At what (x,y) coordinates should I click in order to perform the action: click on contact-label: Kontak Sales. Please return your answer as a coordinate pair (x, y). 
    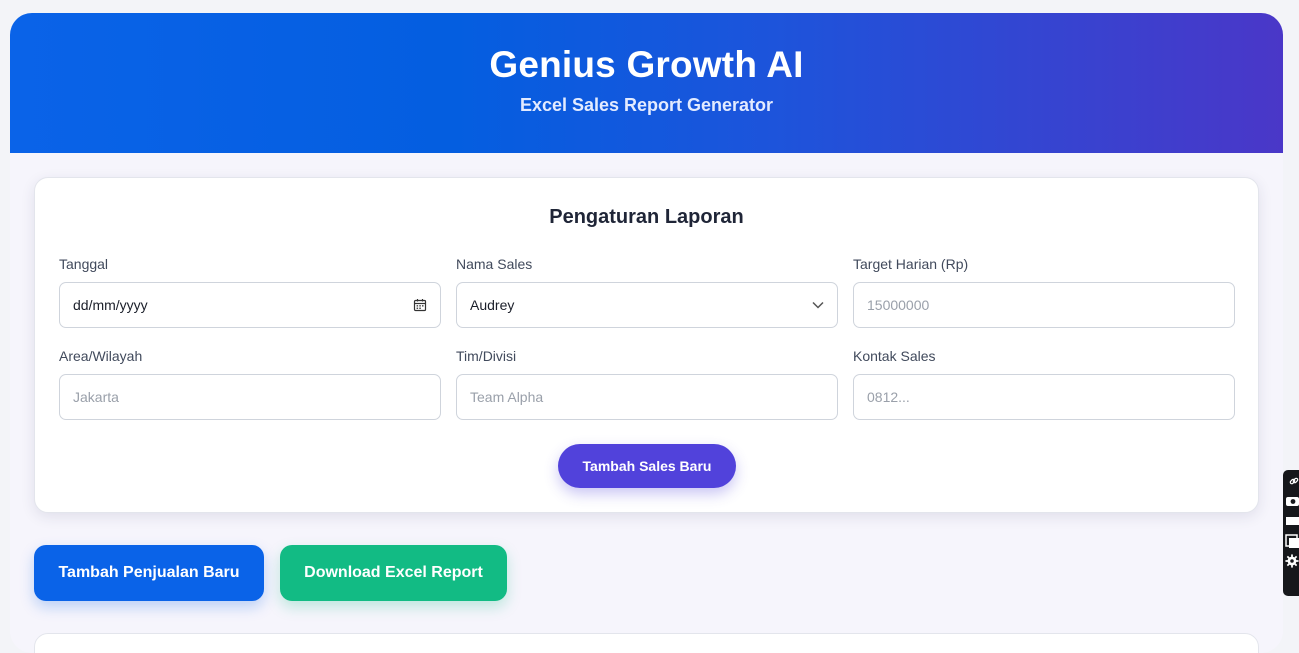
    Looking at the image, I should click on (894, 356).